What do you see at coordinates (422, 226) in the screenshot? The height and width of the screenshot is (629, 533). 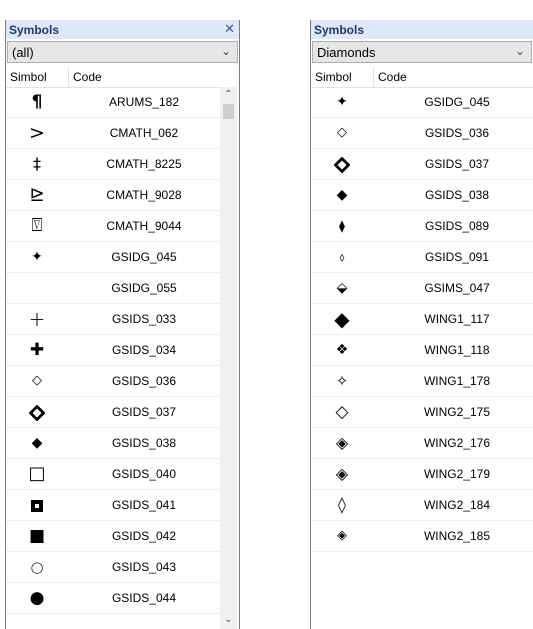 I see `symbol-row: ⧫ GSIDS_089` at bounding box center [422, 226].